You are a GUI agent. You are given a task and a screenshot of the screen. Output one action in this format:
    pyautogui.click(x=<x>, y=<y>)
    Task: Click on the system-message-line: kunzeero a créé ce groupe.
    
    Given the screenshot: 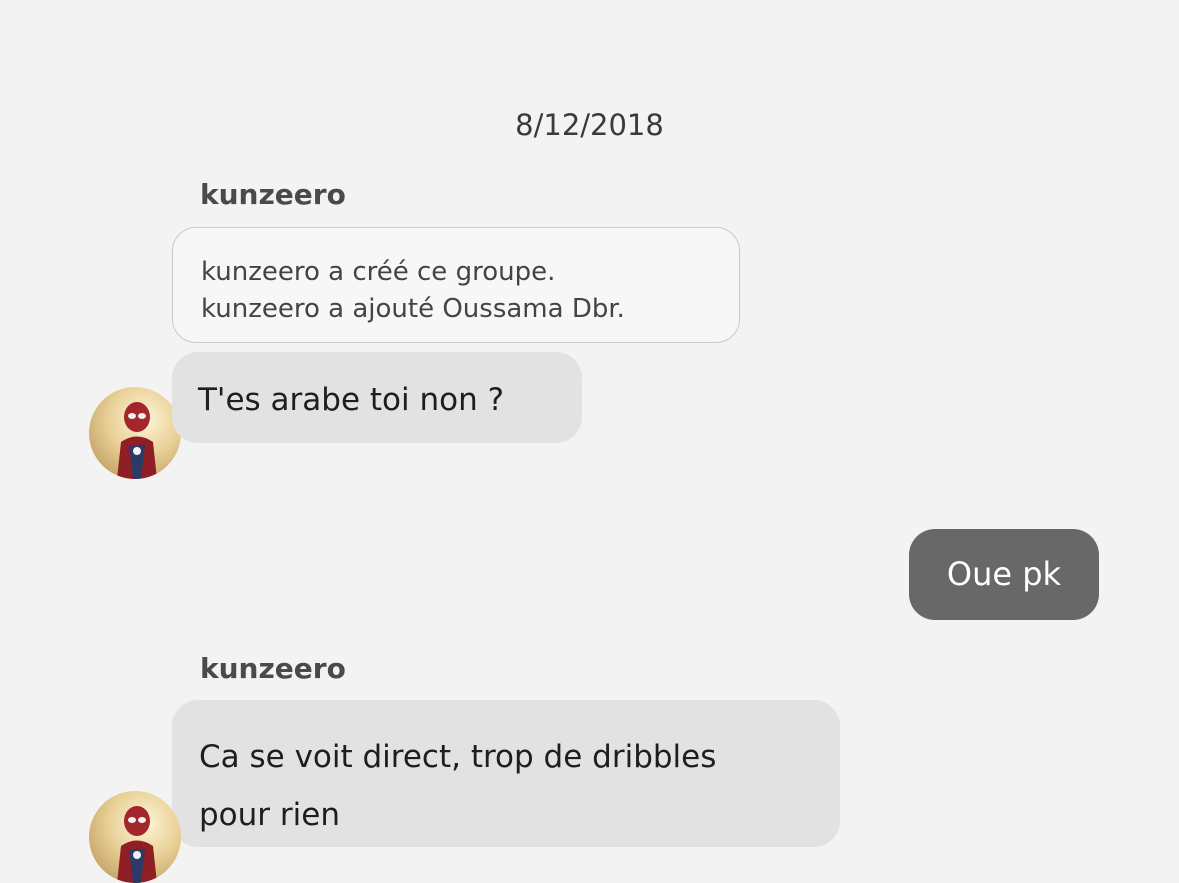 What is the action you would take?
    pyautogui.click(x=378, y=272)
    